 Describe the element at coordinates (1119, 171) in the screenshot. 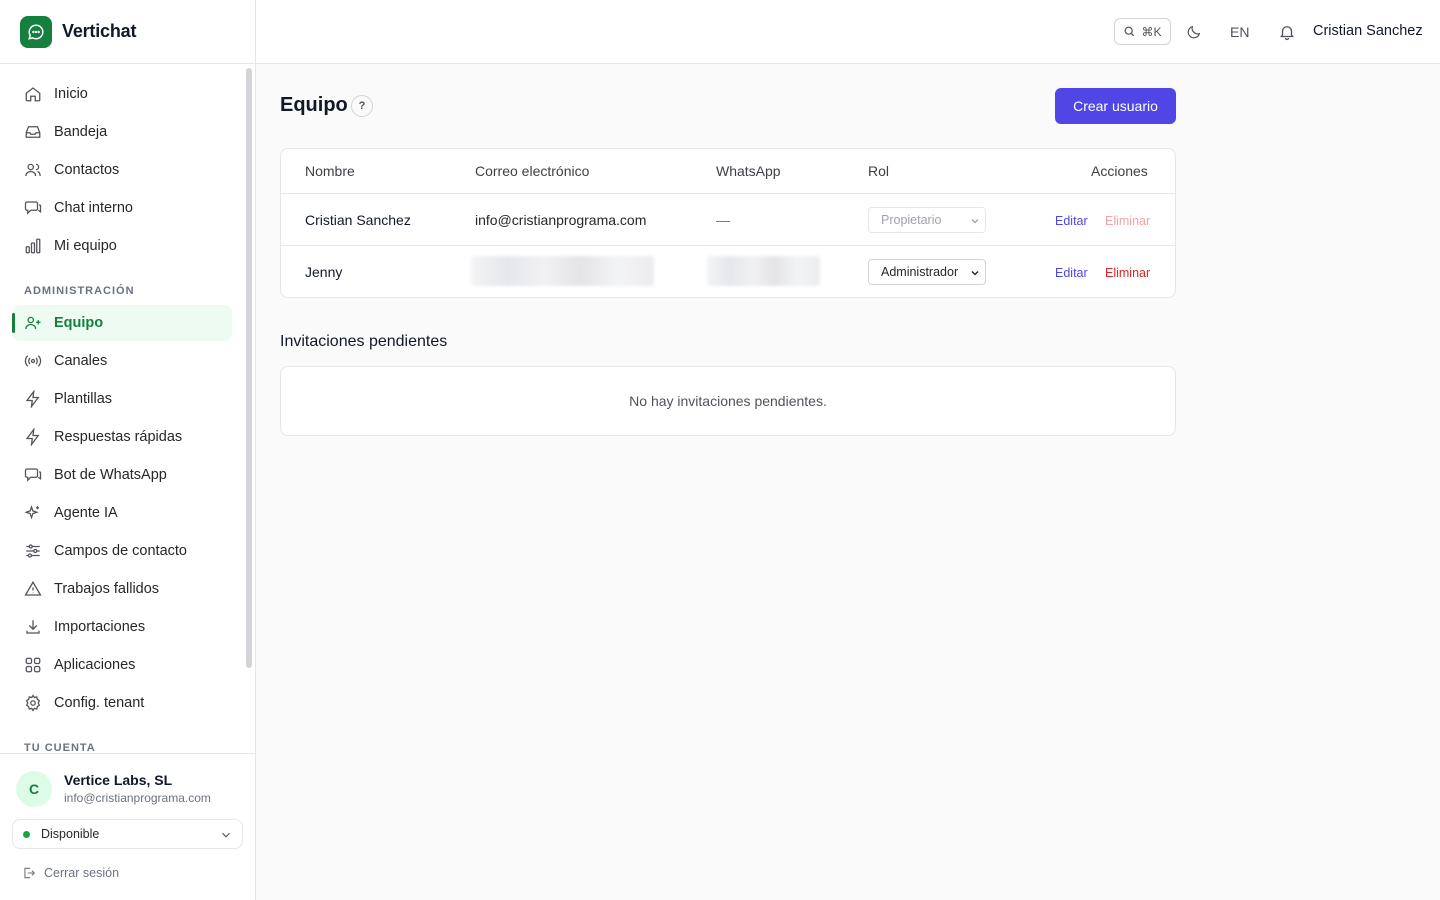

I see `column-header: Acciones` at that location.